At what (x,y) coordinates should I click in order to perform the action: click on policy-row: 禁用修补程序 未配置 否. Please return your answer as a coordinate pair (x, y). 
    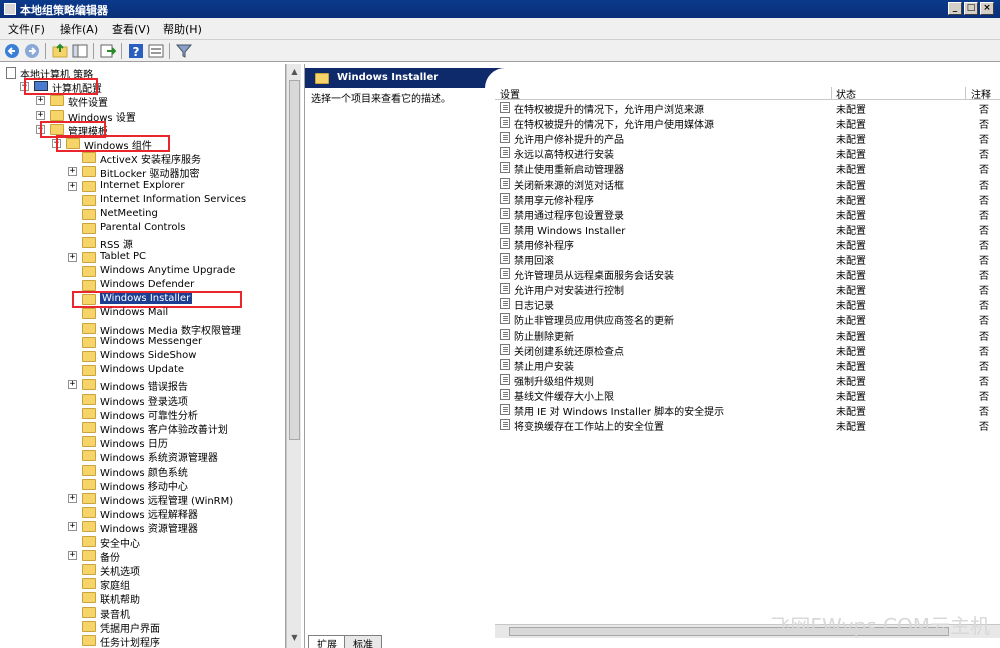
    Looking at the image, I should click on (747, 244).